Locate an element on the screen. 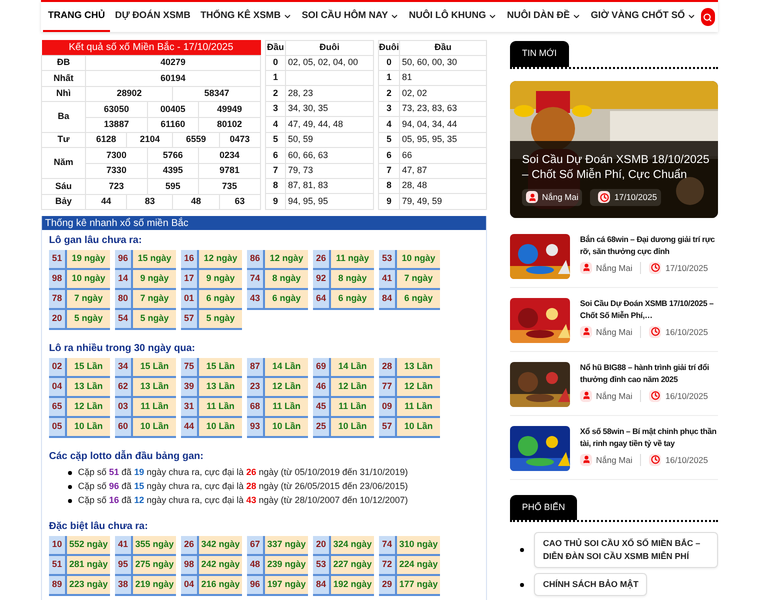 The image size is (760, 600). table-cell: 3 is located at coordinates (389, 109).